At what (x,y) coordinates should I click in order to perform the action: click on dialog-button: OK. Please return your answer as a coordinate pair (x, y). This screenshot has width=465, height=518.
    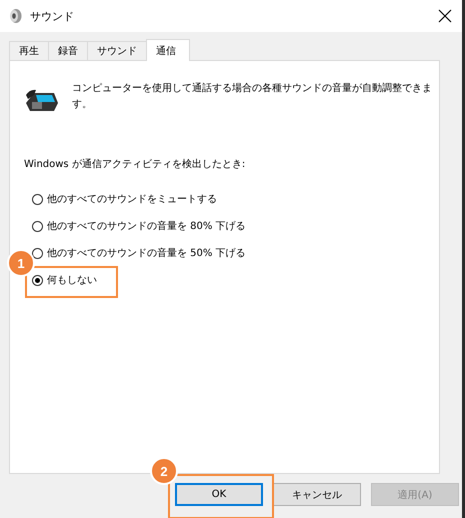
    Looking at the image, I should click on (219, 494).